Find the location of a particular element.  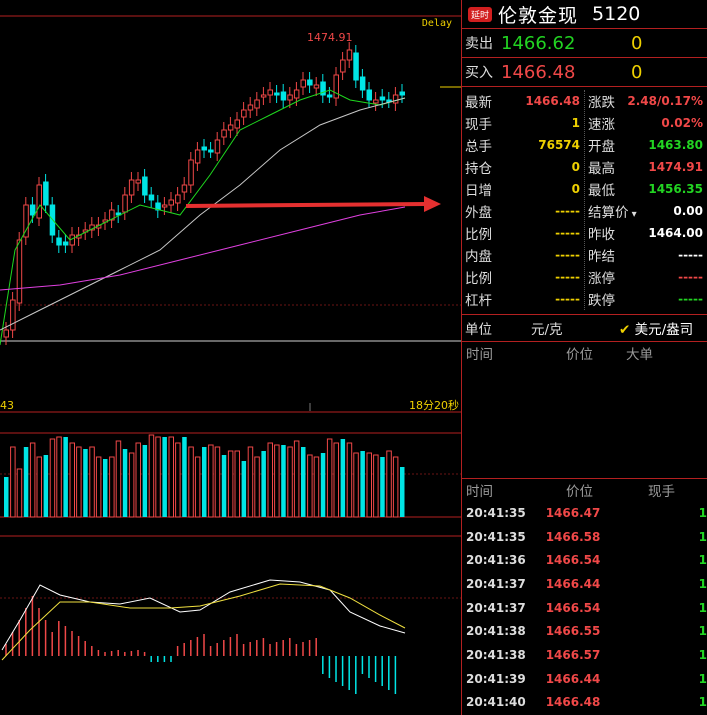

stat-row: 涨跌 2.48/0.17% is located at coordinates (646, 101).